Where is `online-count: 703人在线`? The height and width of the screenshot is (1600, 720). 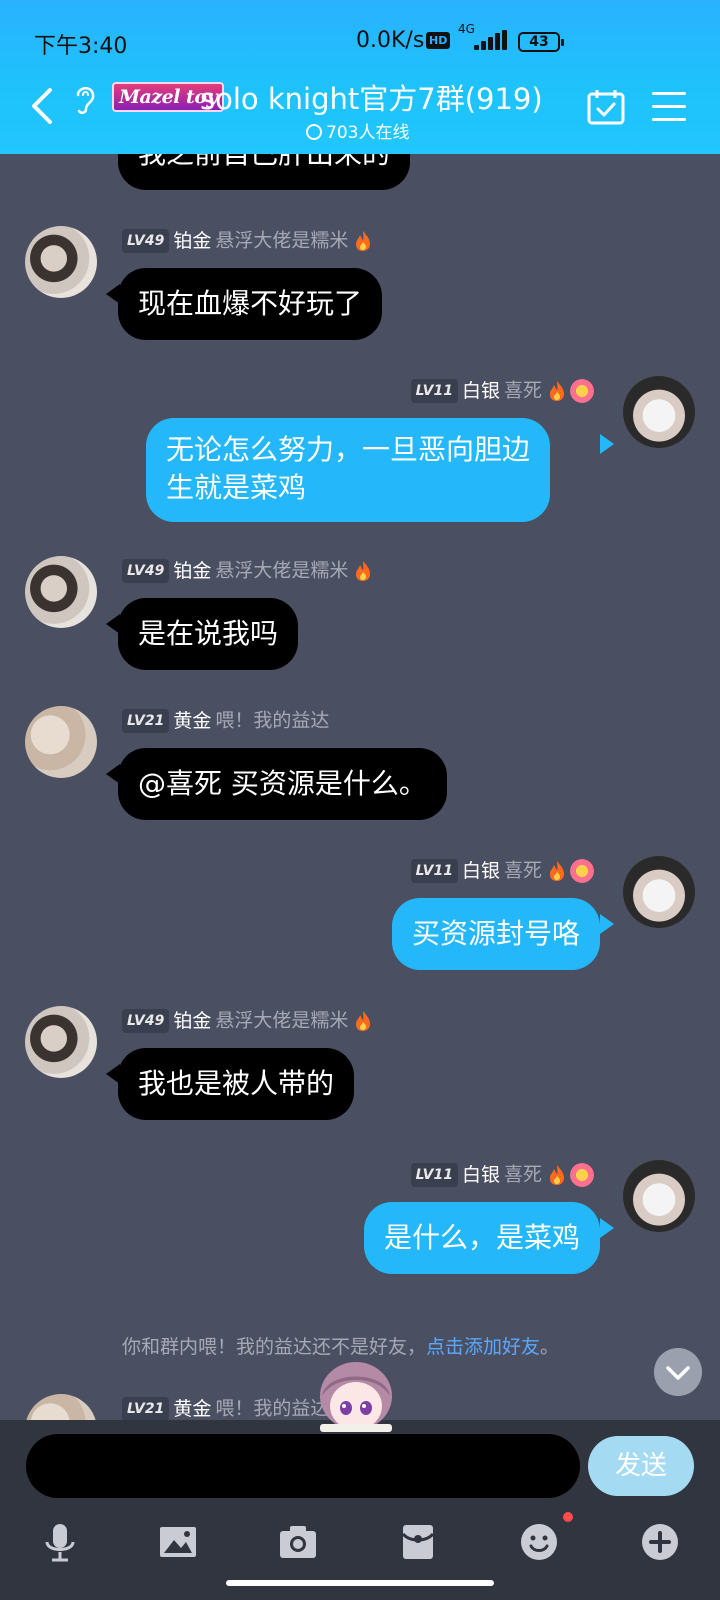 online-count: 703人在线 is located at coordinates (357, 130).